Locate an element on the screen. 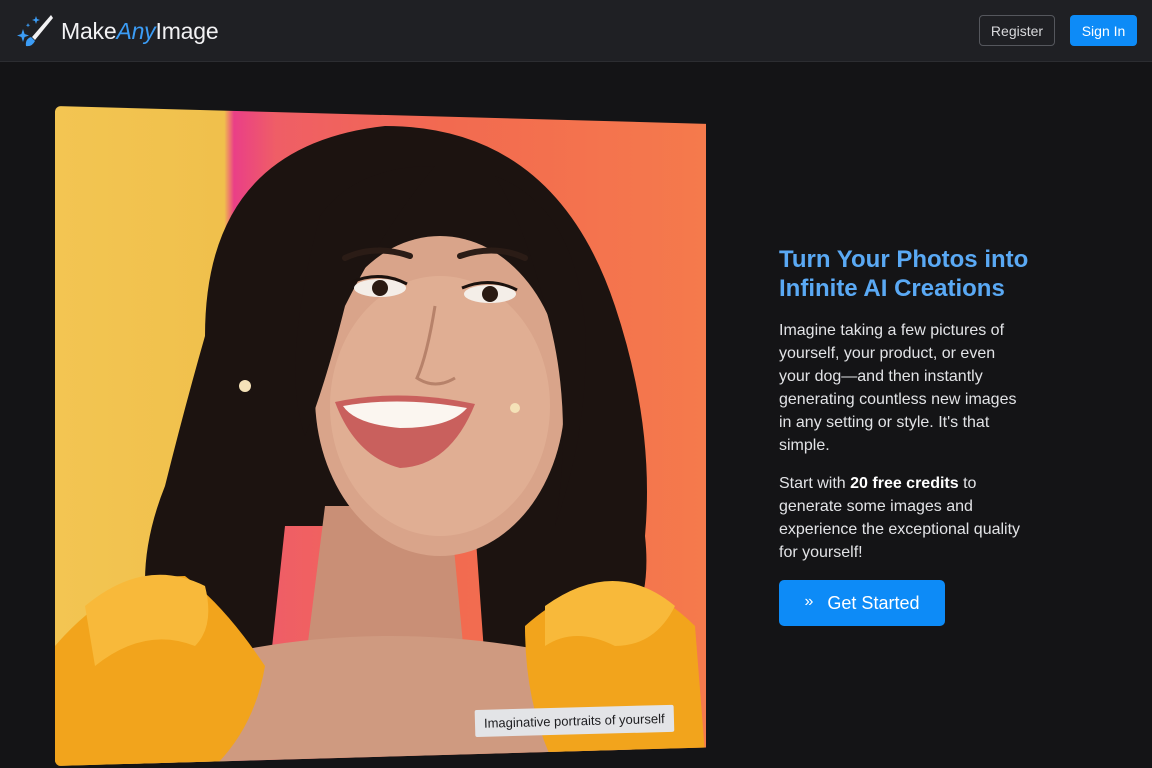  top-navbar: MakeAnyImage Register Sign In is located at coordinates (576, 31).